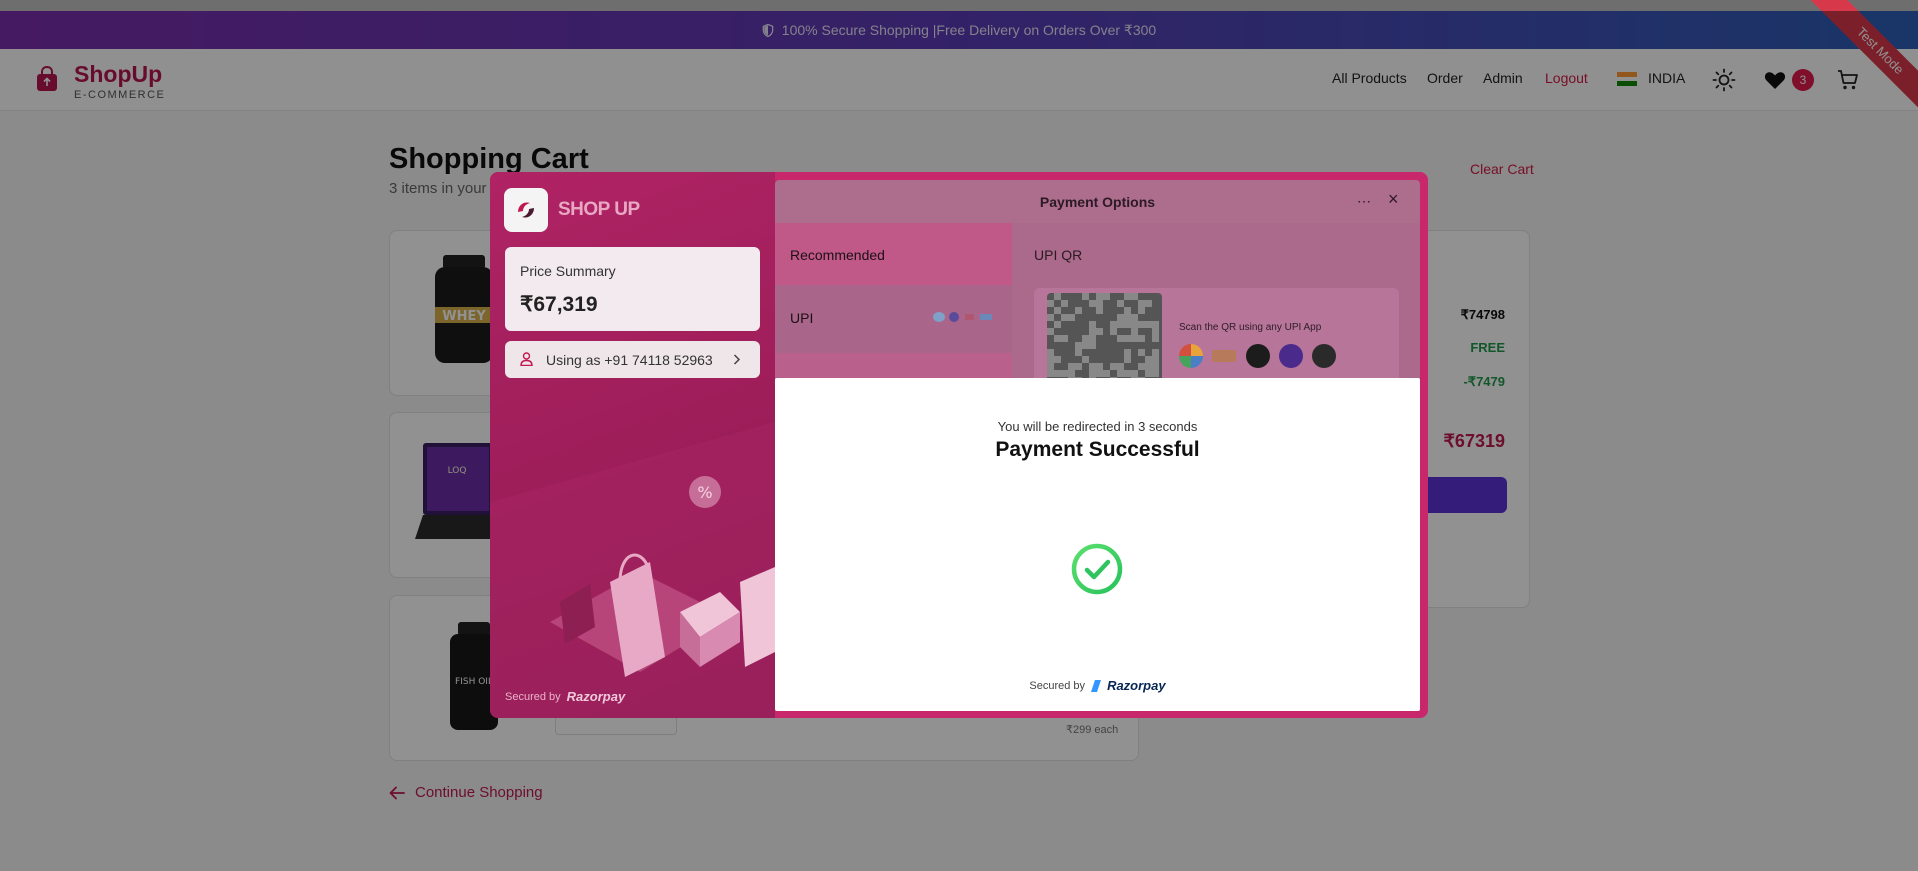 The height and width of the screenshot is (871, 1918). What do you see at coordinates (737, 359) in the screenshot?
I see `chevron-right-icon` at bounding box center [737, 359].